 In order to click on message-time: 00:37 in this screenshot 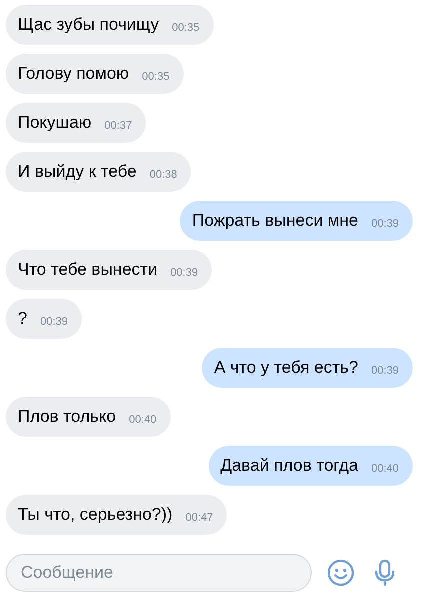, I will do `click(118, 126)`.